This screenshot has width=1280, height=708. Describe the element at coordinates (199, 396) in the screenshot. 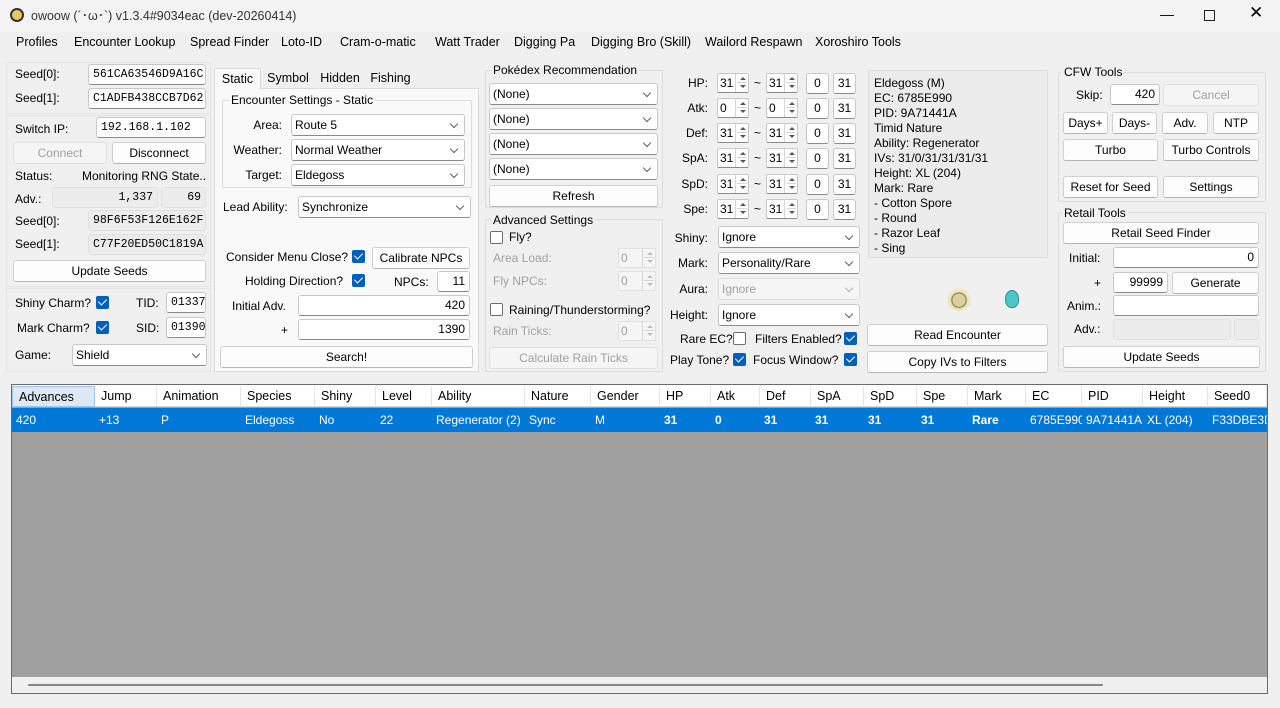

I see `column-header-animation: Animation` at that location.